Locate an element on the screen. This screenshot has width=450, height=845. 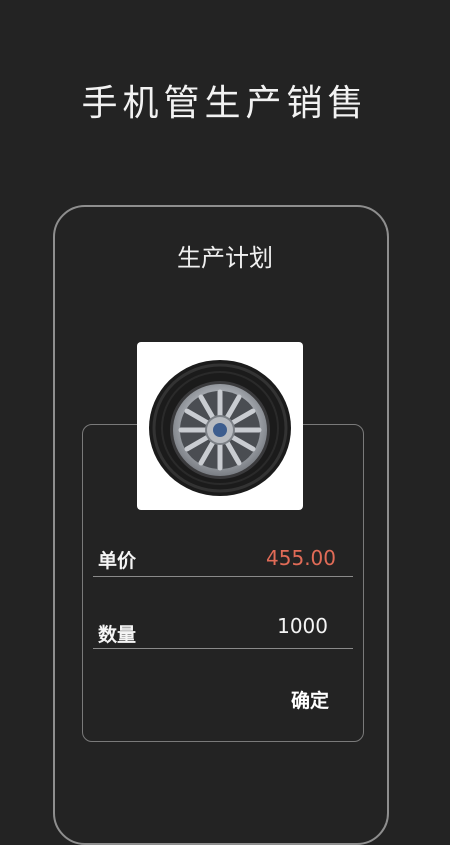
quantity-input: 1000 is located at coordinates (274, 626).